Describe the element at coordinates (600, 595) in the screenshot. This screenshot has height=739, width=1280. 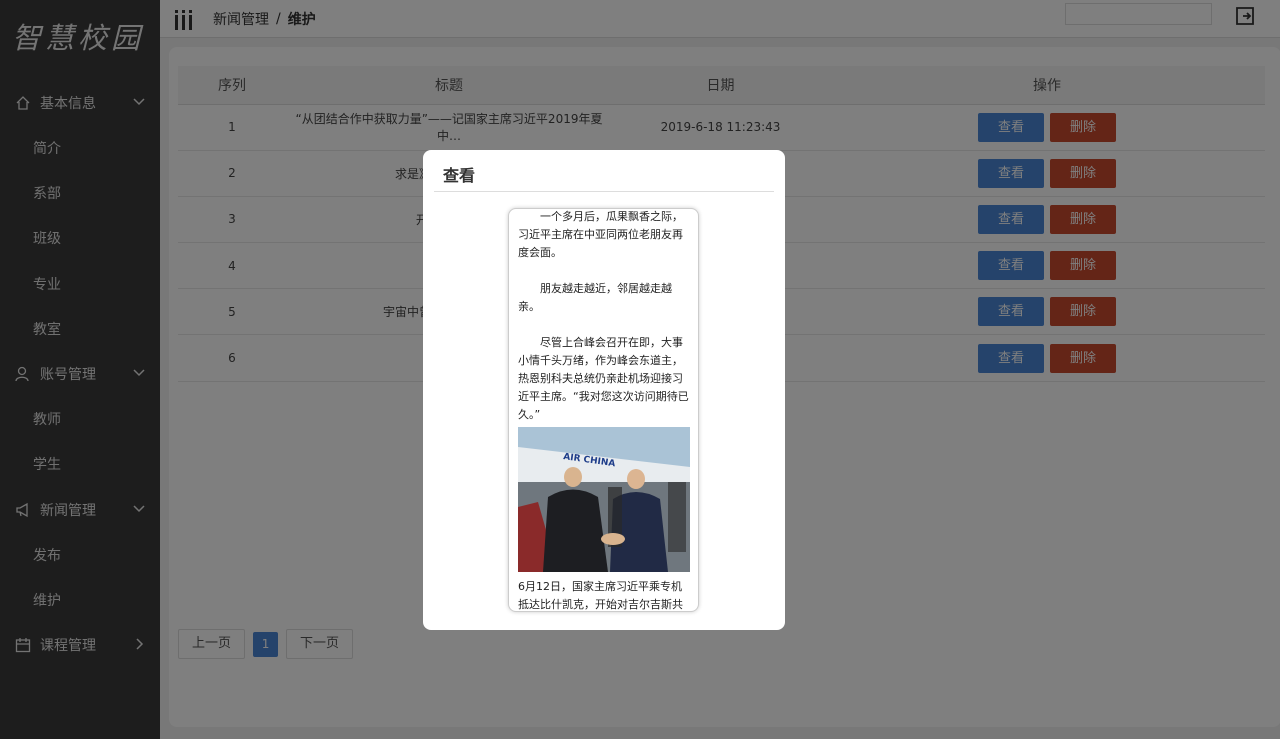
I see `photo-caption: 6月12日，国家主席习近平乘专机抵达比什凯克，开始对吉尔吉斯共和` at that location.